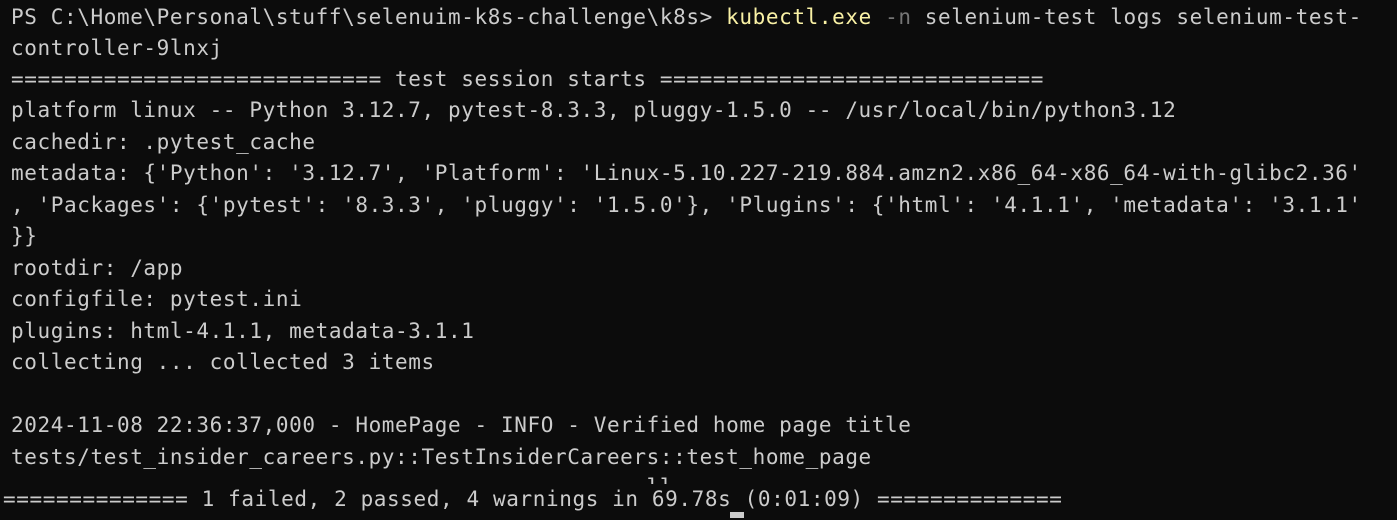 The width and height of the screenshot is (1397, 520). Describe the element at coordinates (163, 142) in the screenshot. I see `output-line: cachedir: .pytest_cache` at that location.